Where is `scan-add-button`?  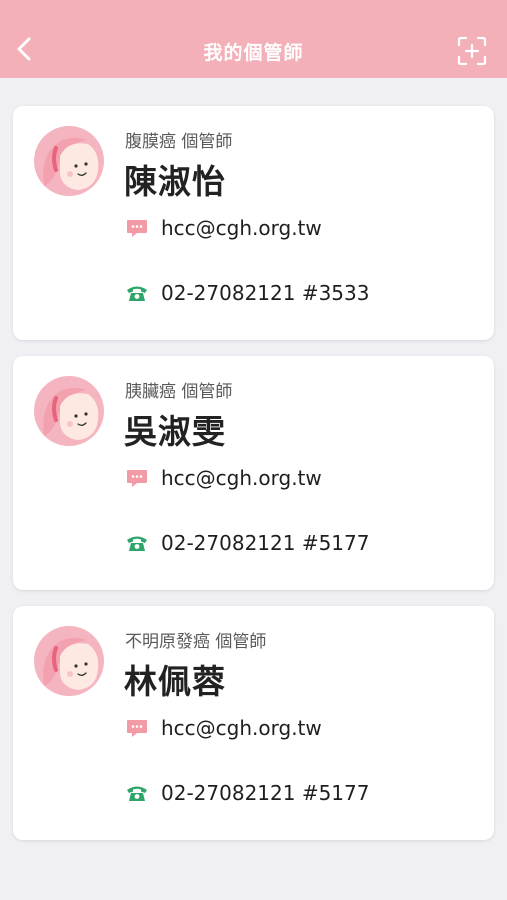 scan-add-button is located at coordinates (472, 51).